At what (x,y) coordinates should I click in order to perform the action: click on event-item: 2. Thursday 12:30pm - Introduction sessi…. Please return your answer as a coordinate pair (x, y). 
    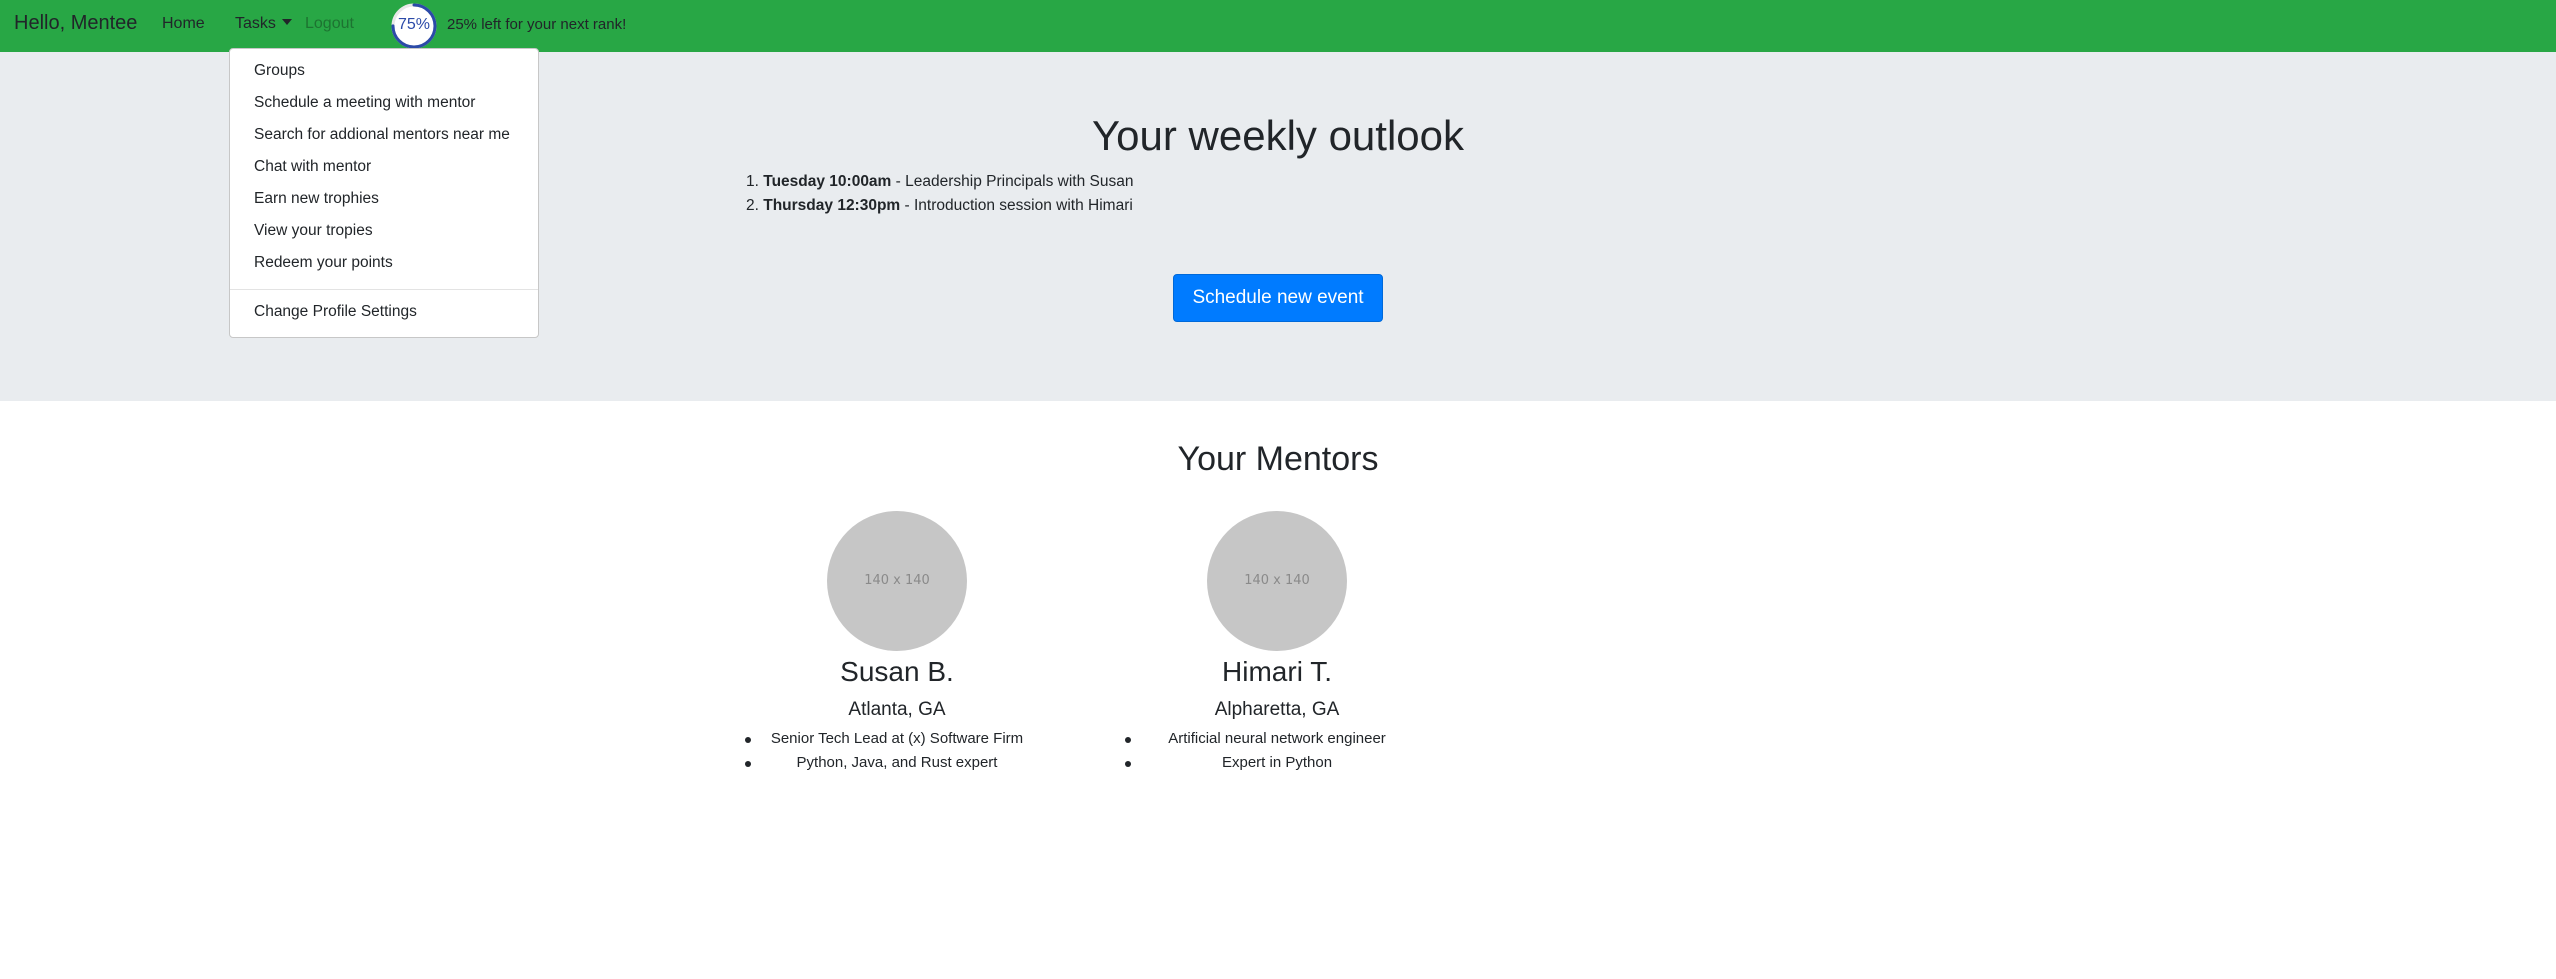
    Looking at the image, I should click on (939, 206).